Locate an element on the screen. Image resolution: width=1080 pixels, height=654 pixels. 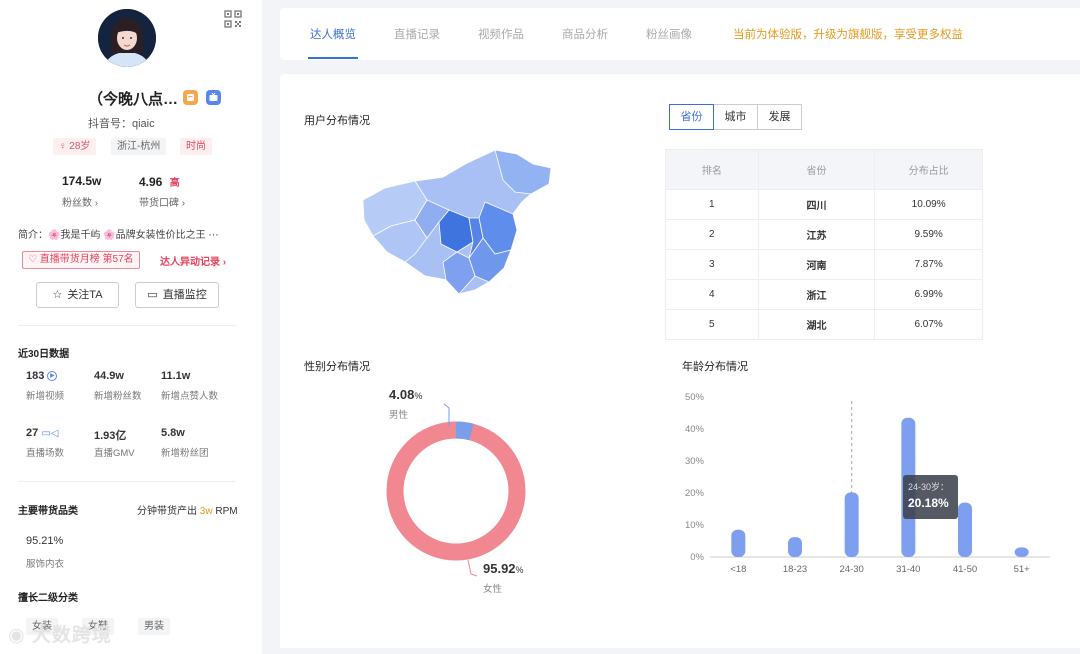
seg-development: 发展 is located at coordinates (779, 117).